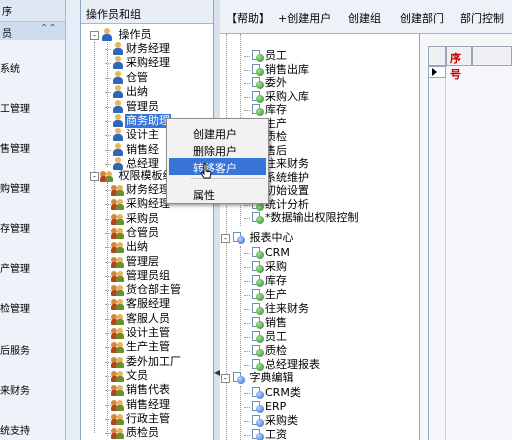 This screenshot has width=512, height=440. What do you see at coordinates (482, 18) in the screenshot?
I see `department-control-button: 部门控制` at bounding box center [482, 18].